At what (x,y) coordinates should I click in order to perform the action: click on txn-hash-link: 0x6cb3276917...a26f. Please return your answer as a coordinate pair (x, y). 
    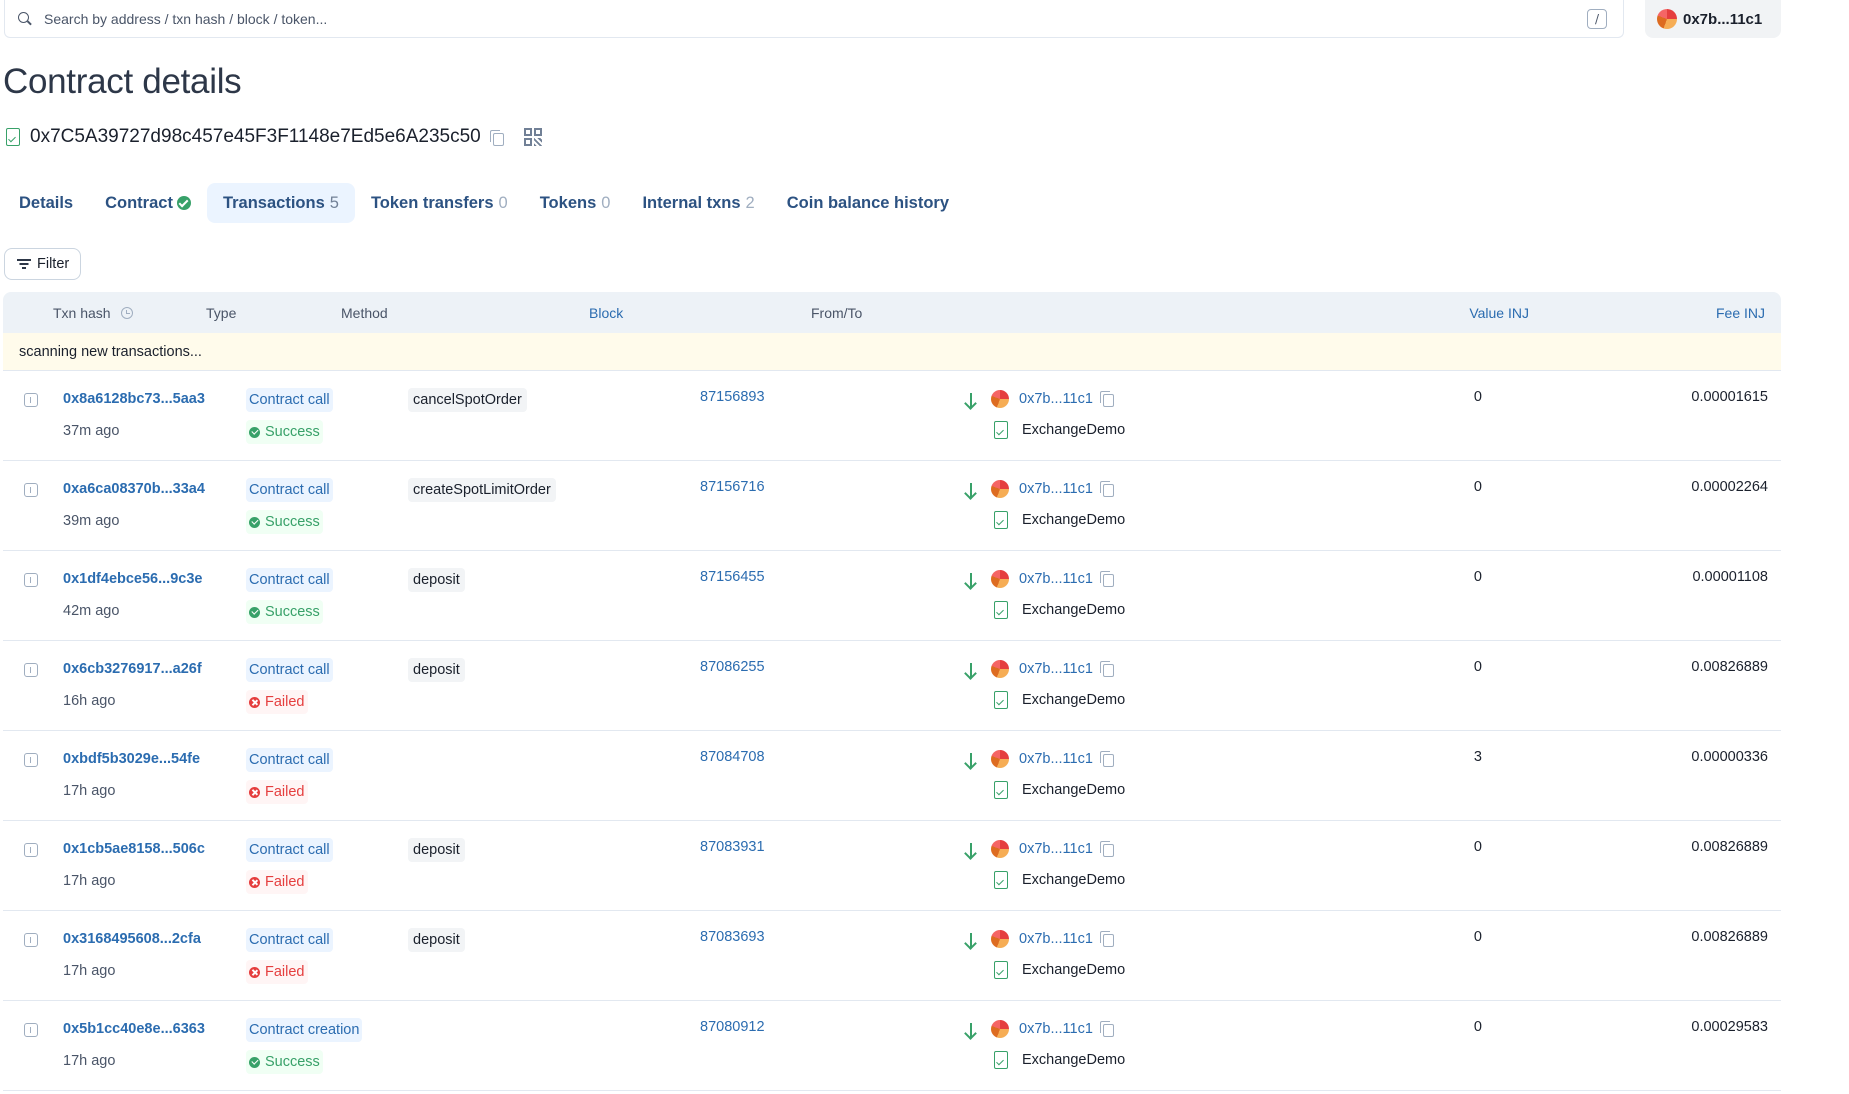
    Looking at the image, I should click on (132, 669).